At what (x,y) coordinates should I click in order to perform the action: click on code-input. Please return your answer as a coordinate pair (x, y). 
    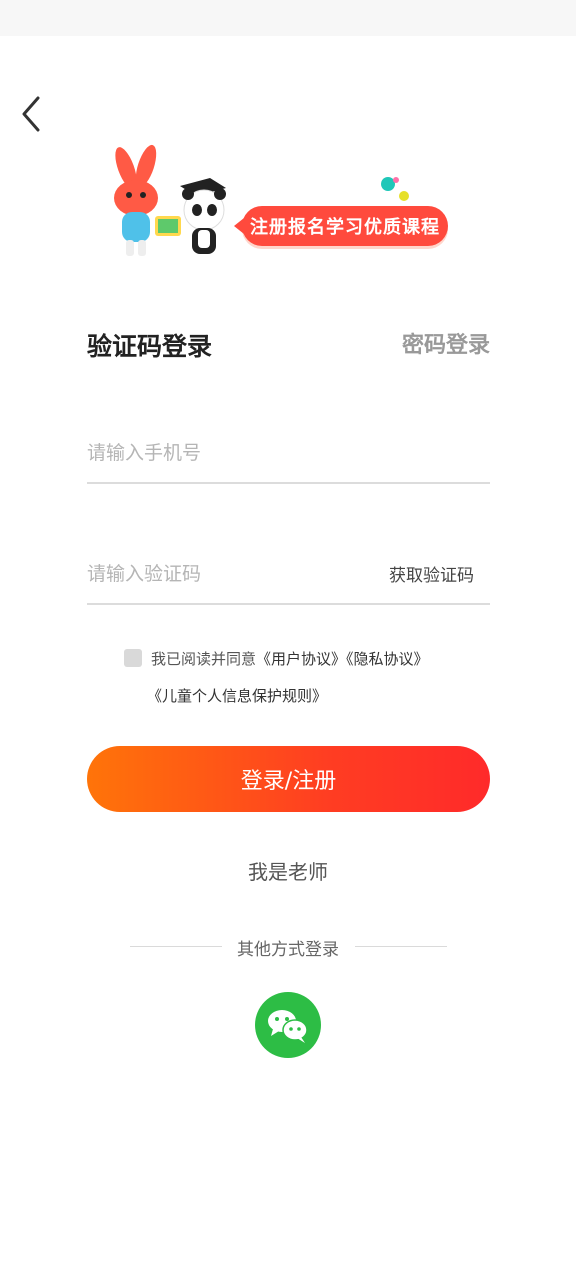
    Looking at the image, I should click on (222, 574).